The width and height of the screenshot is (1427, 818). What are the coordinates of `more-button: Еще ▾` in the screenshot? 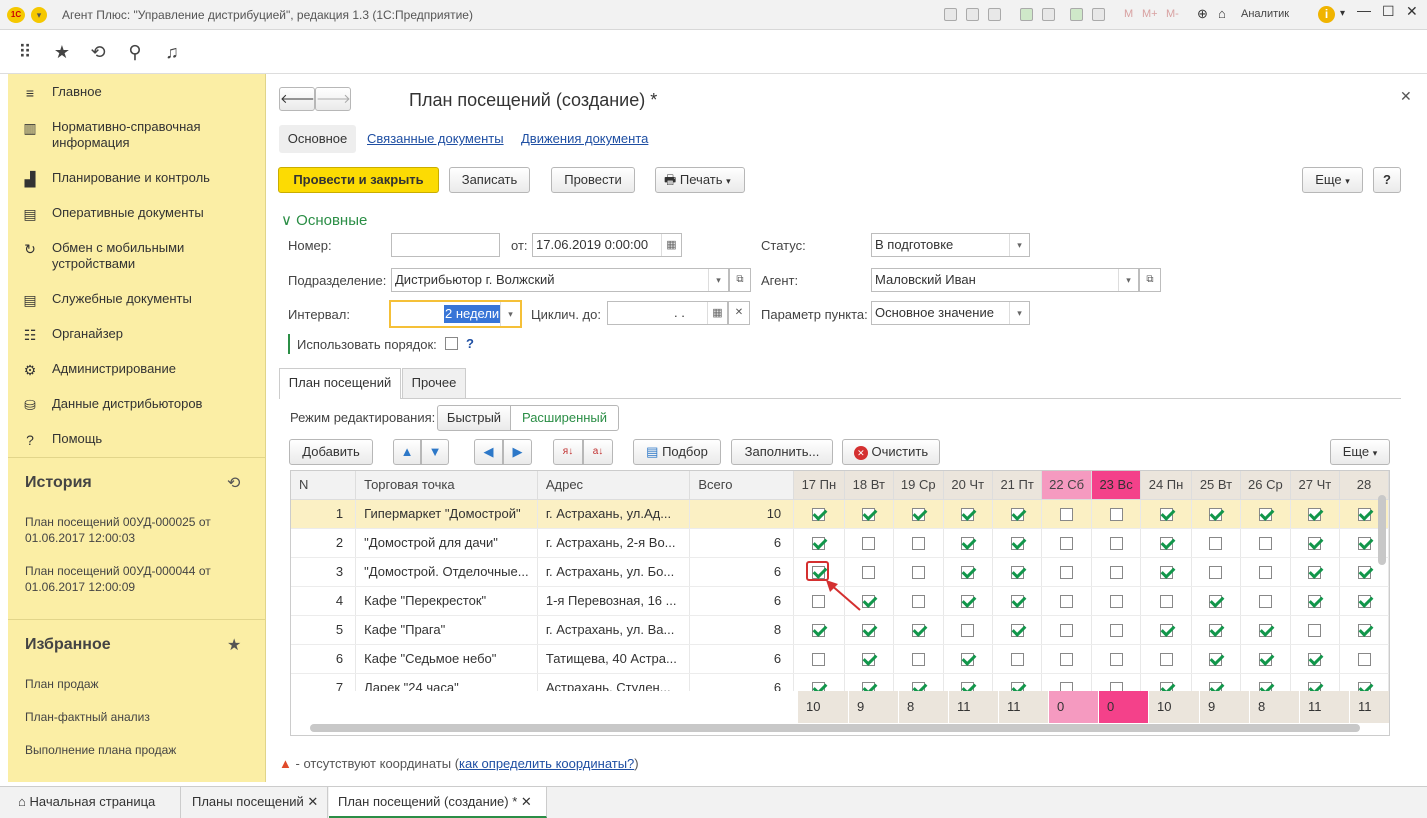 It's located at (1332, 180).